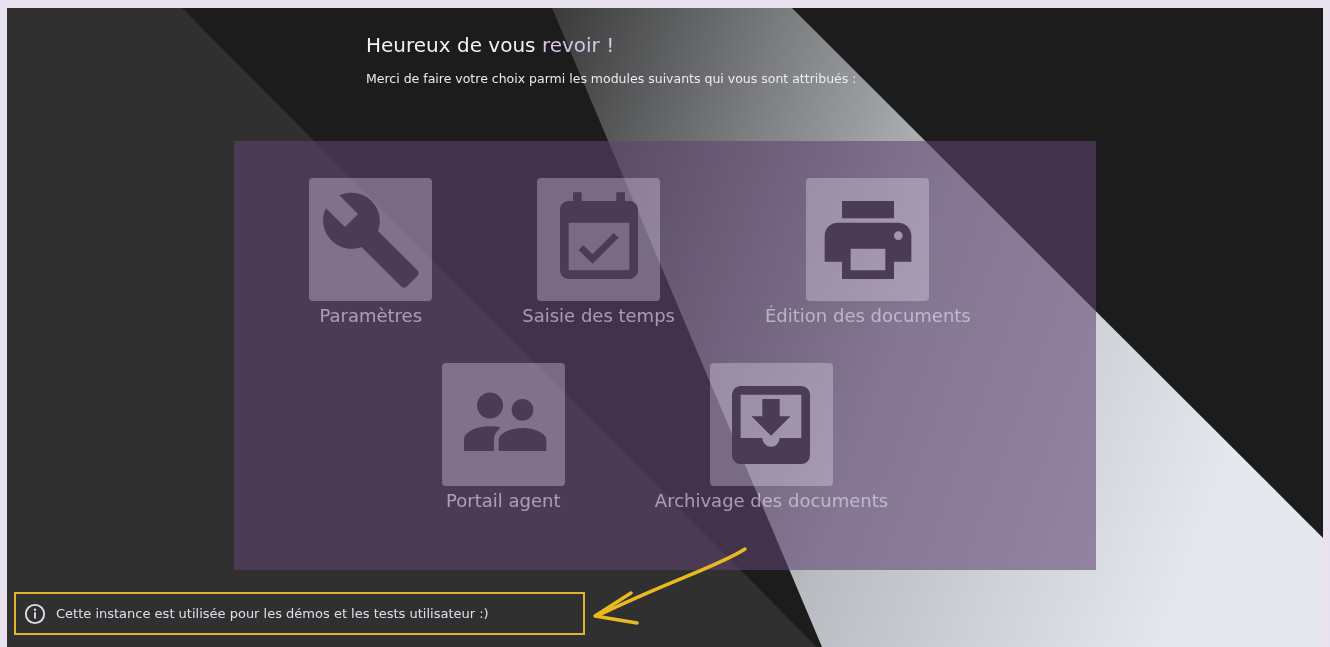 The image size is (1330, 647). Describe the element at coordinates (867, 316) in the screenshot. I see `module-label: Édition des documents` at that location.